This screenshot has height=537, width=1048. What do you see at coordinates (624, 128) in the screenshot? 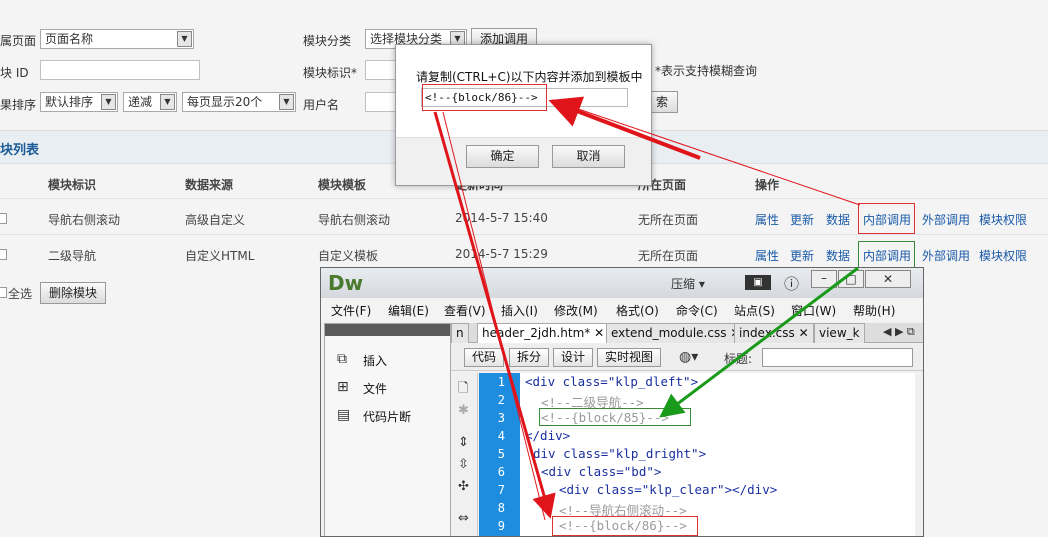
I see `red-arrow-to-dialog` at bounding box center [624, 128].